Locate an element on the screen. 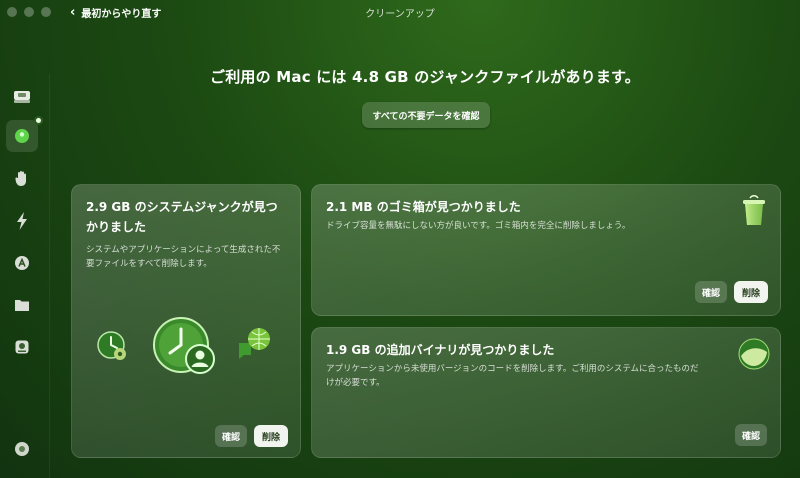 This screenshot has height=478, width=800. account-icon is located at coordinates (22, 449).